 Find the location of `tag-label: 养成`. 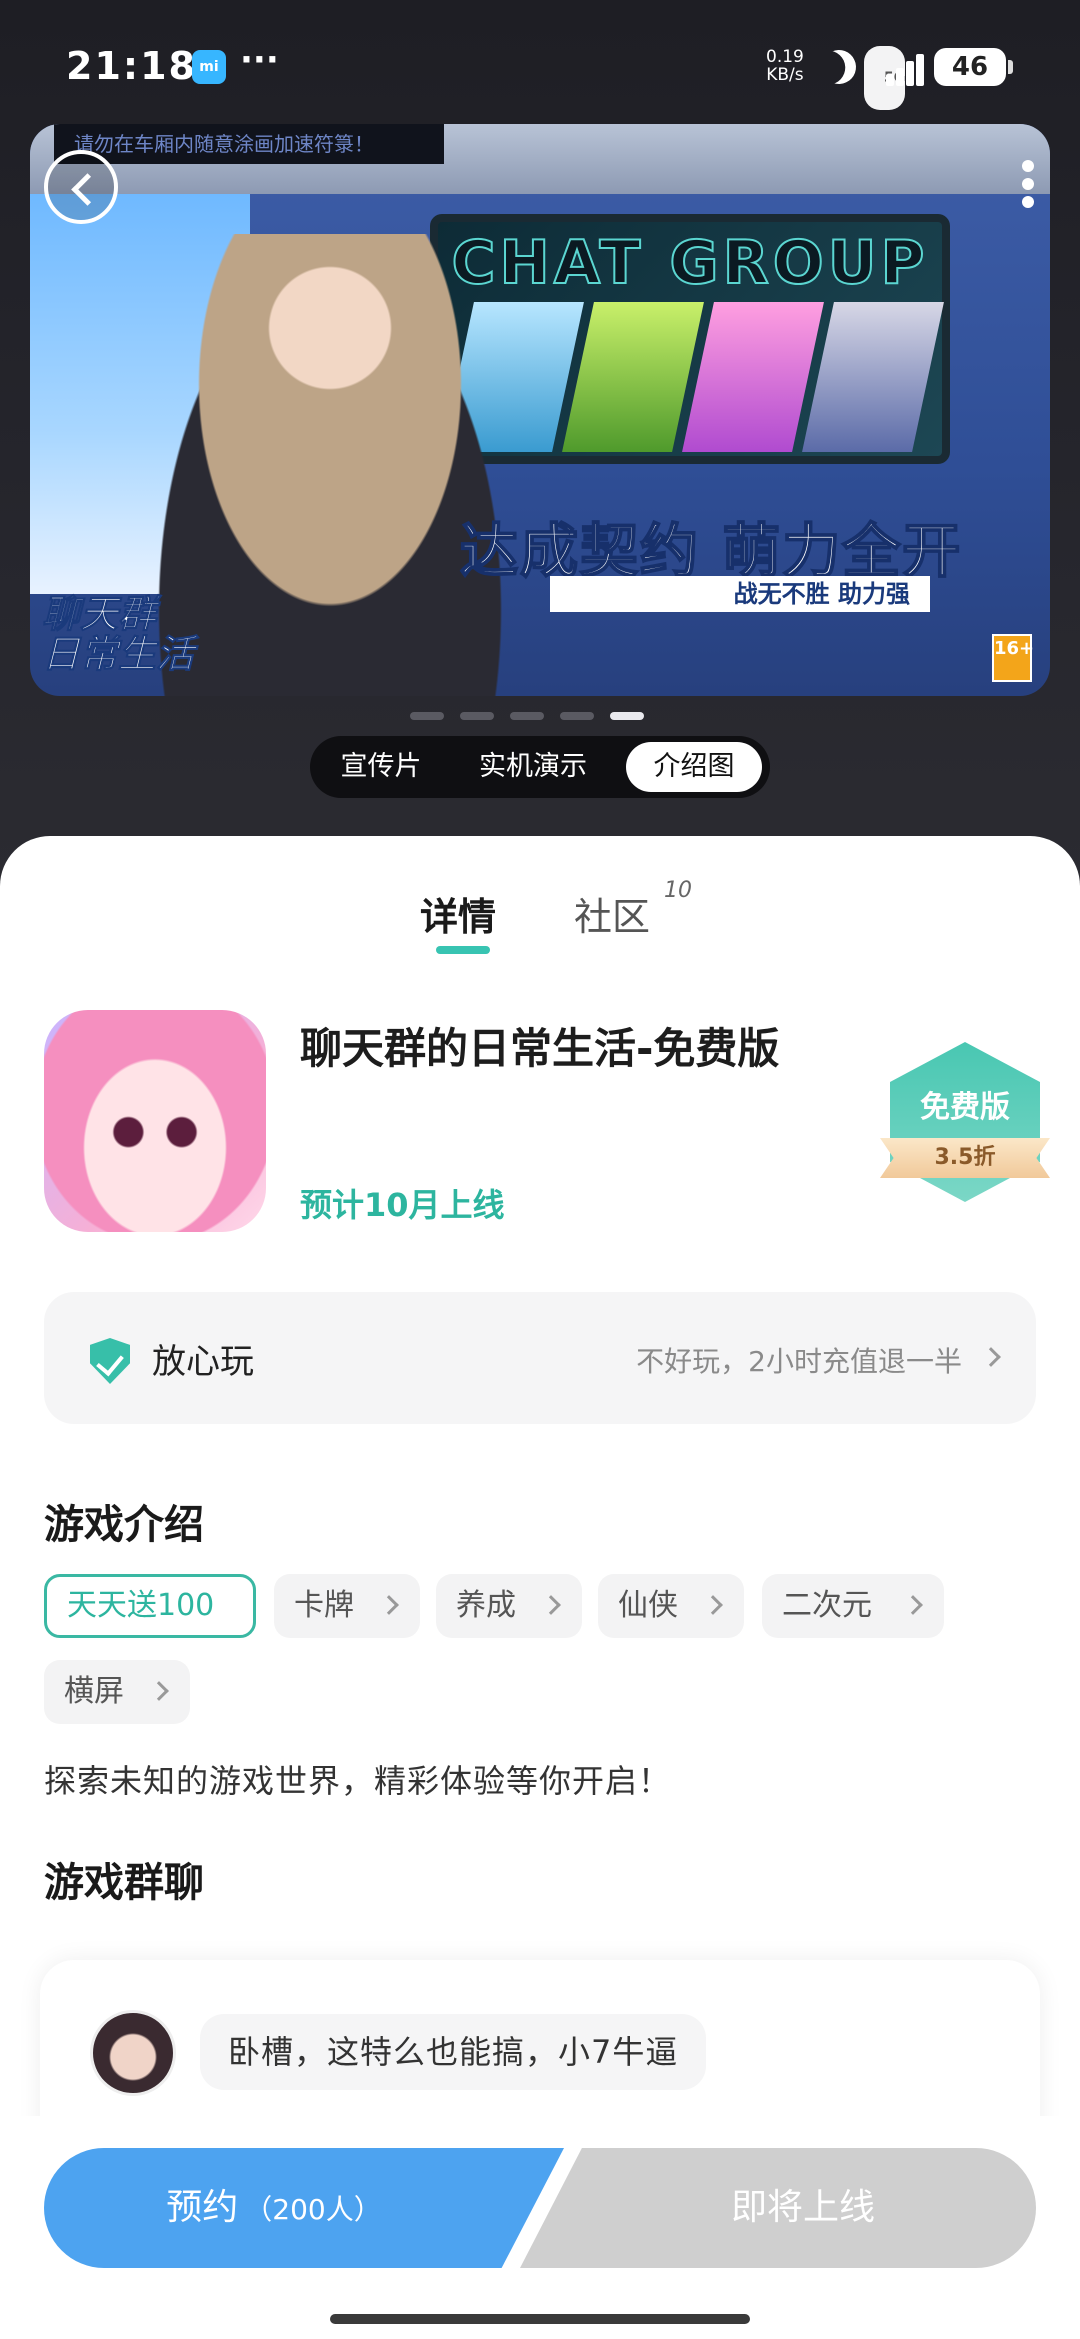

tag-label: 养成 is located at coordinates (486, 1605).